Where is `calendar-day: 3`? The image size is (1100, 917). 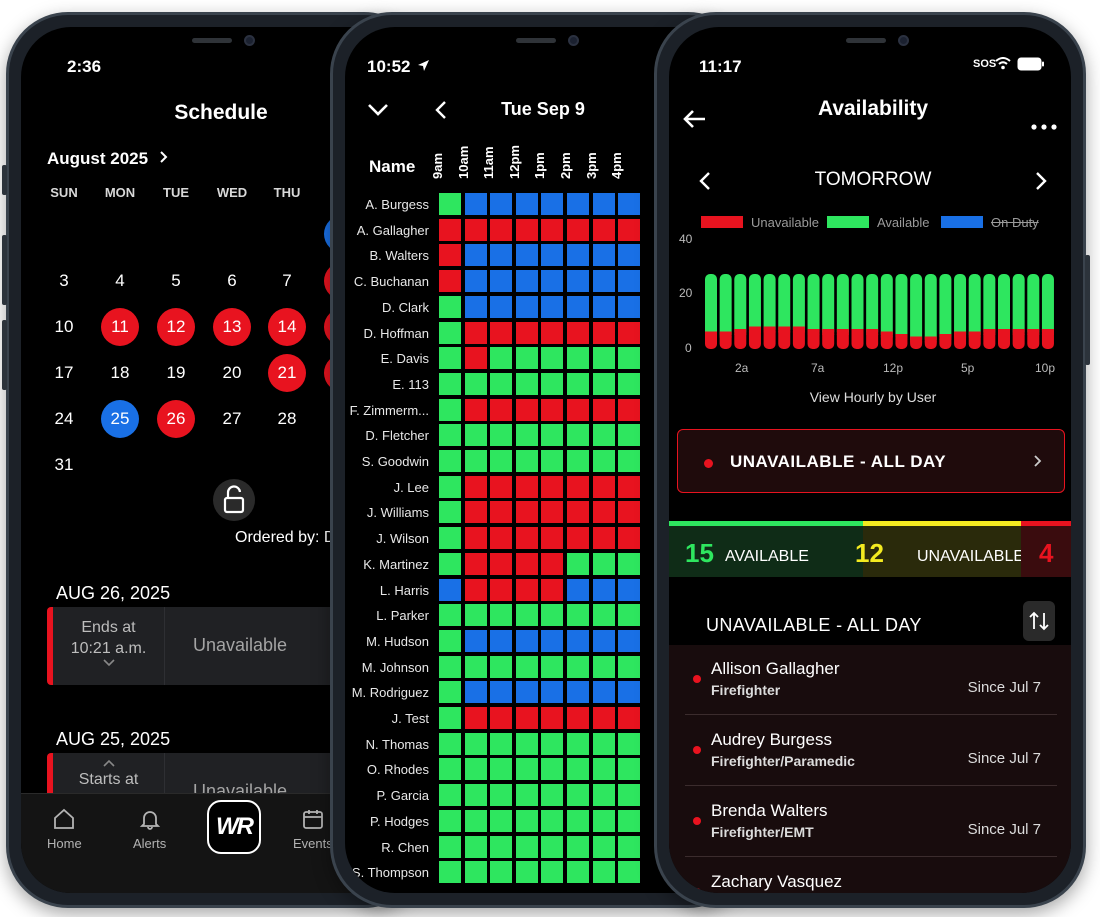
calendar-day: 3 is located at coordinates (64, 281).